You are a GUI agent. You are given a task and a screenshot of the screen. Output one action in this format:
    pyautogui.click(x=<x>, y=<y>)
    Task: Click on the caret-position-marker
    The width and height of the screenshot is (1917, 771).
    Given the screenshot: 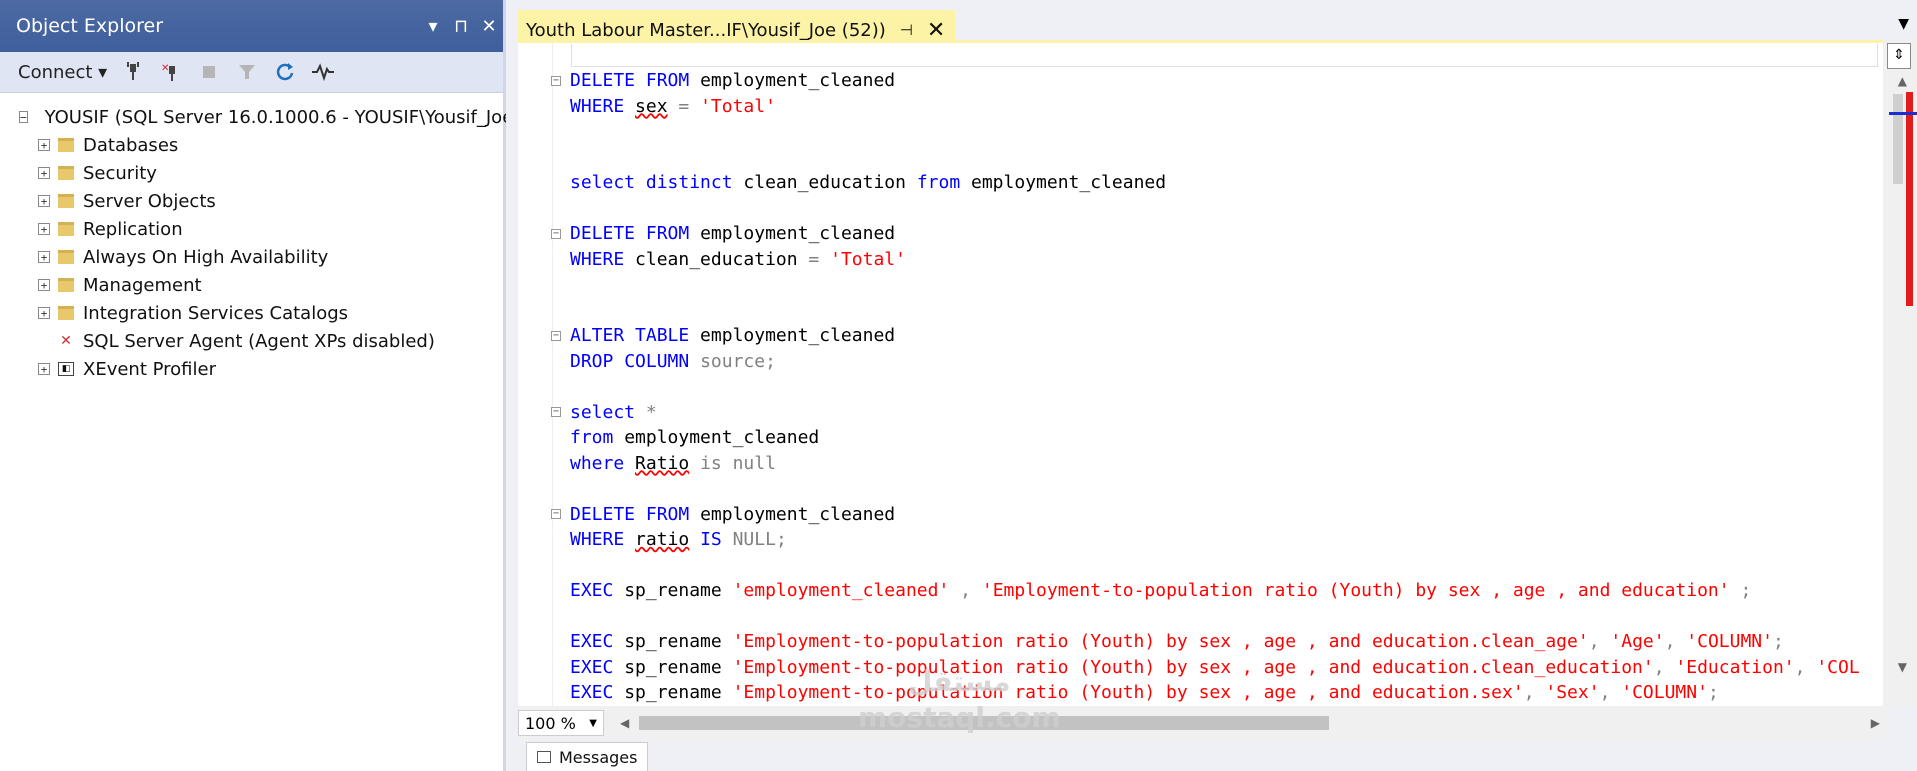 What is the action you would take?
    pyautogui.click(x=1903, y=113)
    